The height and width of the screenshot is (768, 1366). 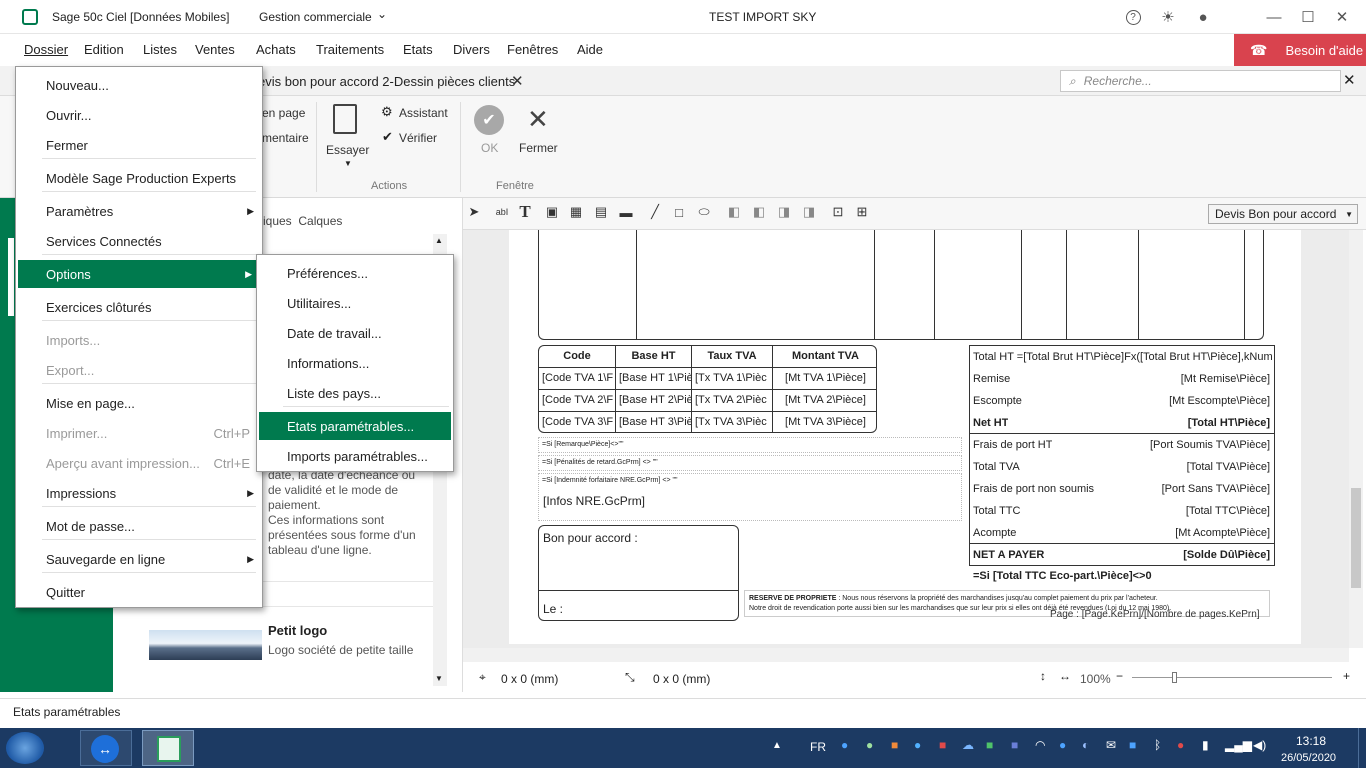 I want to click on tray-app-icon: ☁, so click(x=968, y=745).